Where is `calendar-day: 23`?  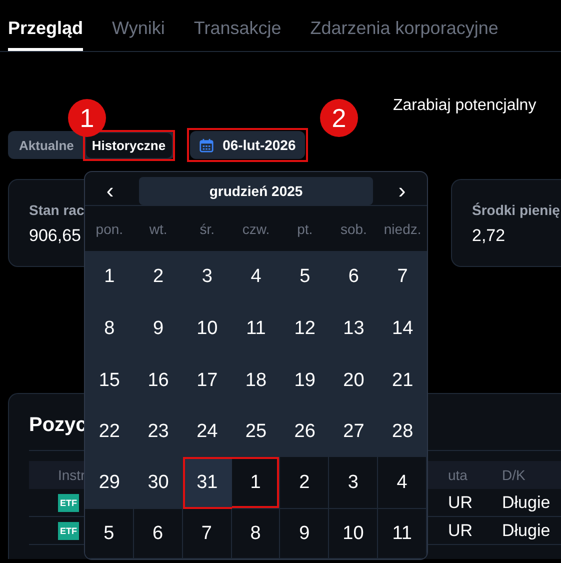 calendar-day: 23 is located at coordinates (158, 432).